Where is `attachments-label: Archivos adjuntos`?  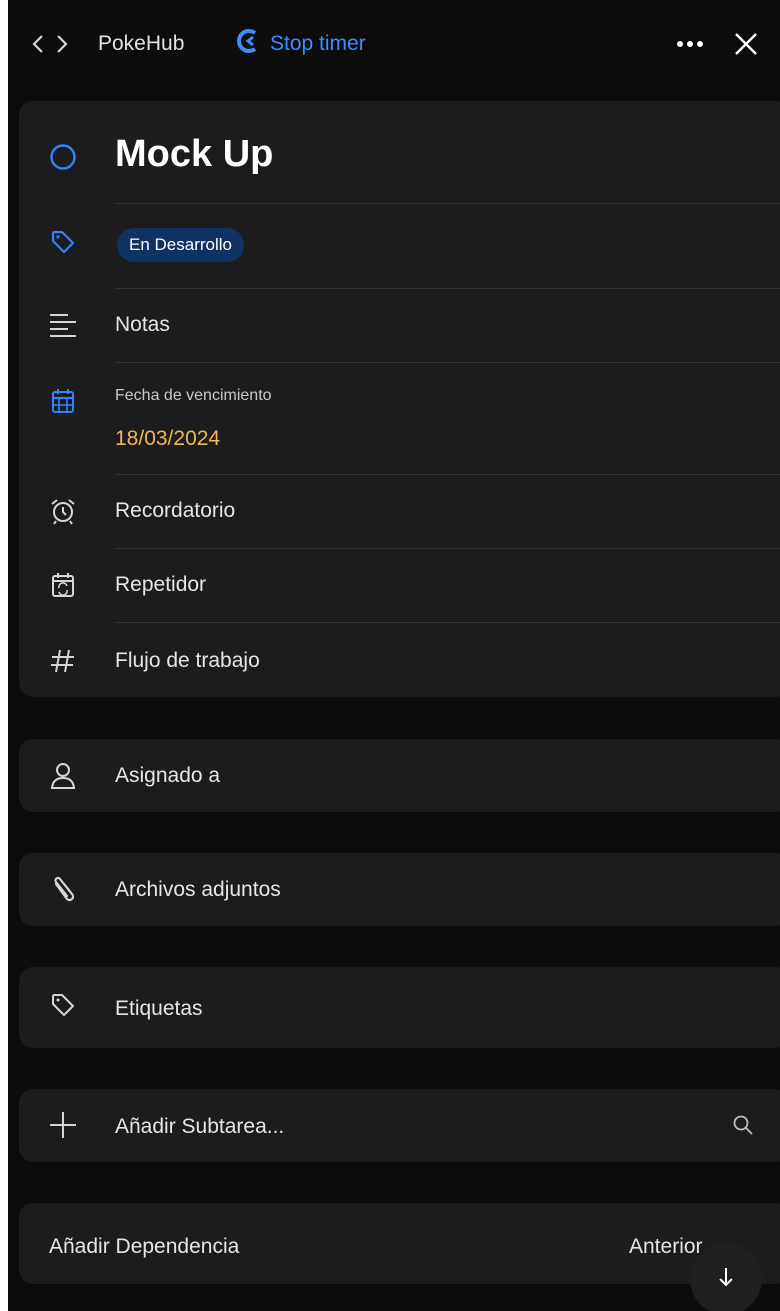
attachments-label: Archivos adjuntos is located at coordinates (198, 889).